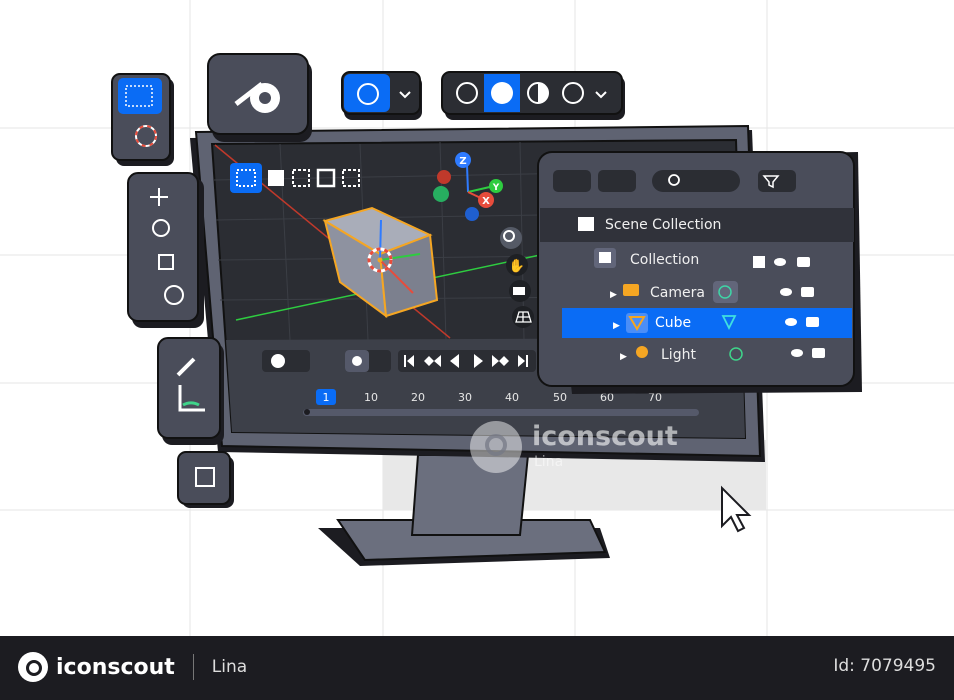 Image resolution: width=954 pixels, height=700 pixels. What do you see at coordinates (777, 181) in the screenshot?
I see `filter-dropdown` at bounding box center [777, 181].